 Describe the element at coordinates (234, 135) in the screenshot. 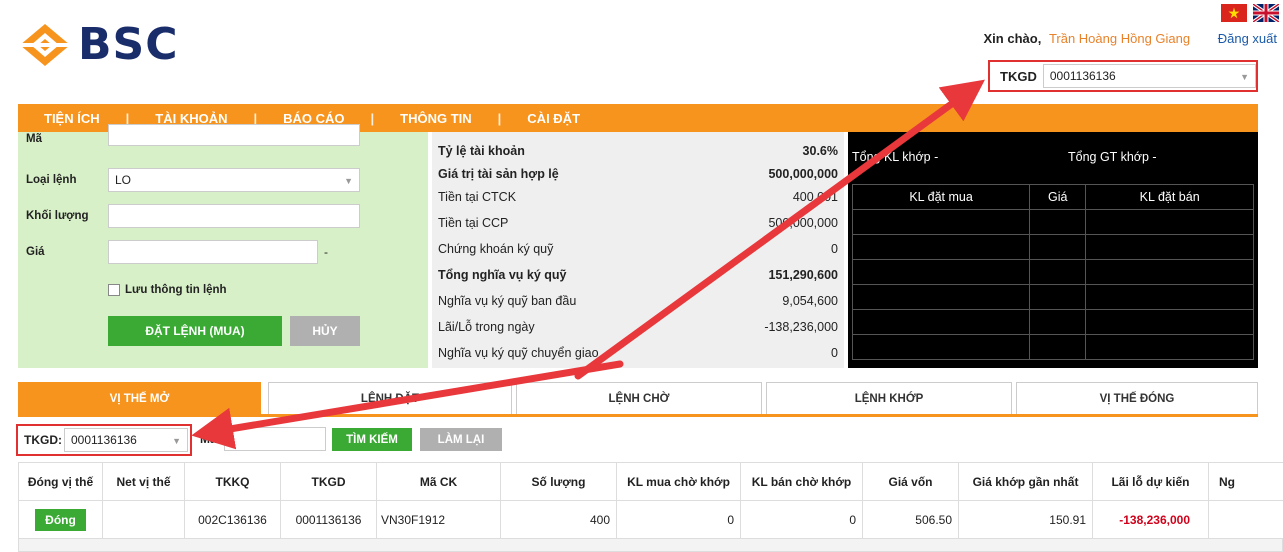

I see `ma-input` at that location.